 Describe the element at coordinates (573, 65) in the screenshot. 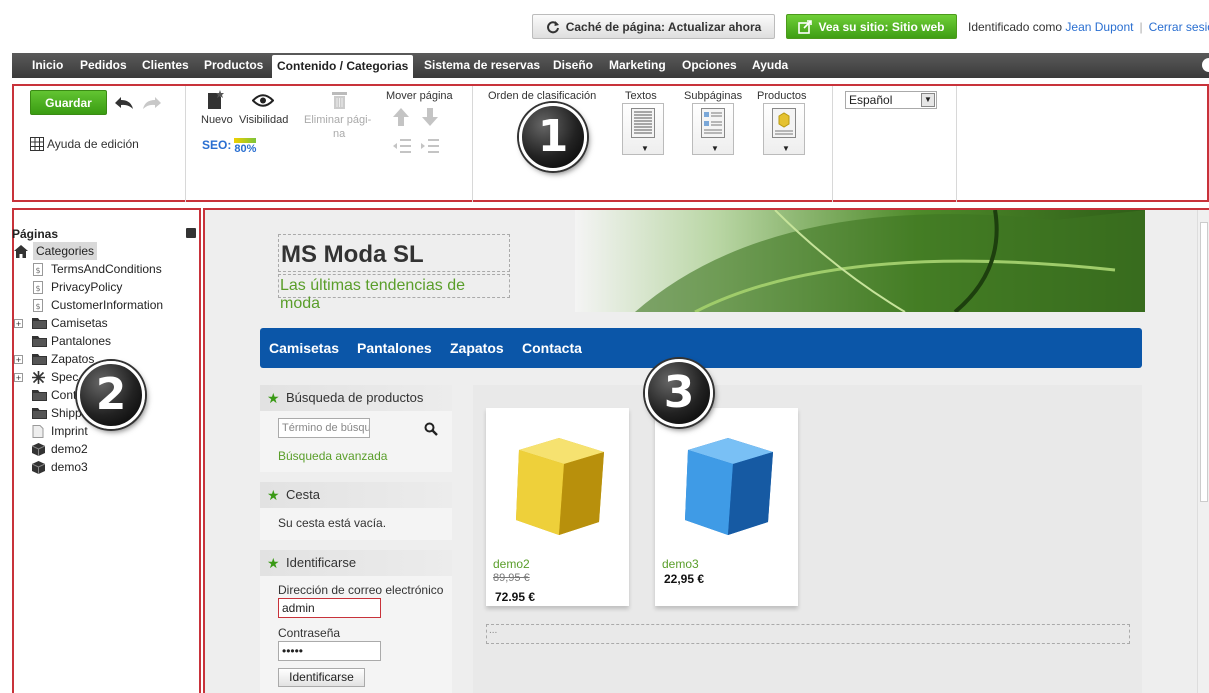

I see `menu-item-diseno: Diseño` at that location.